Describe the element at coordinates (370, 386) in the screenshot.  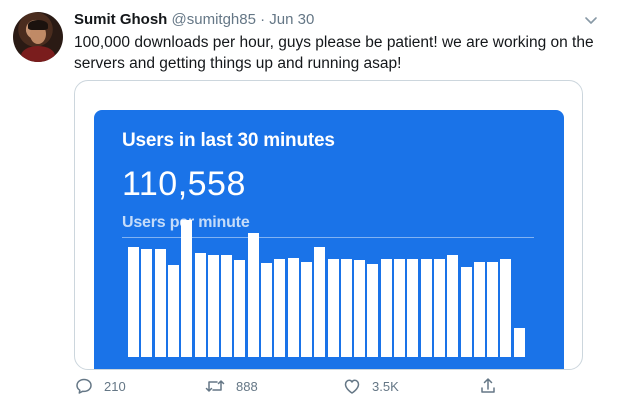
I see `like-button: 3.5K` at that location.